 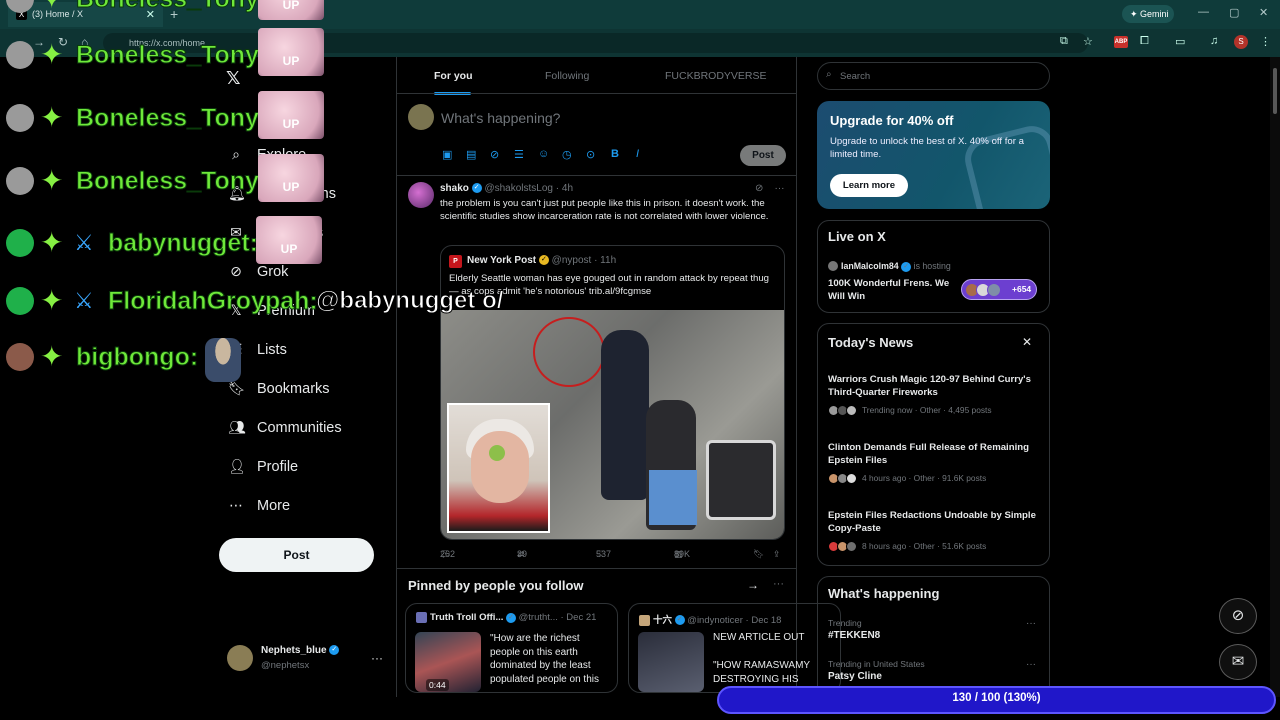 I want to click on nav-item-label: Bookmarks, so click(x=293, y=389).